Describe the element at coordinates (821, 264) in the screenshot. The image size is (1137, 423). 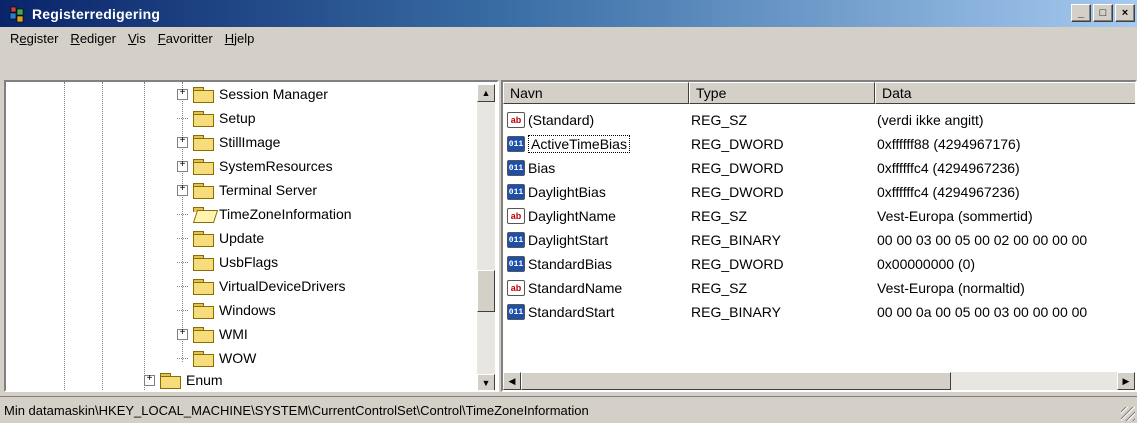
I see `table-row: 011 StandardBias REG_DWORD 0x00000000 (0)` at that location.